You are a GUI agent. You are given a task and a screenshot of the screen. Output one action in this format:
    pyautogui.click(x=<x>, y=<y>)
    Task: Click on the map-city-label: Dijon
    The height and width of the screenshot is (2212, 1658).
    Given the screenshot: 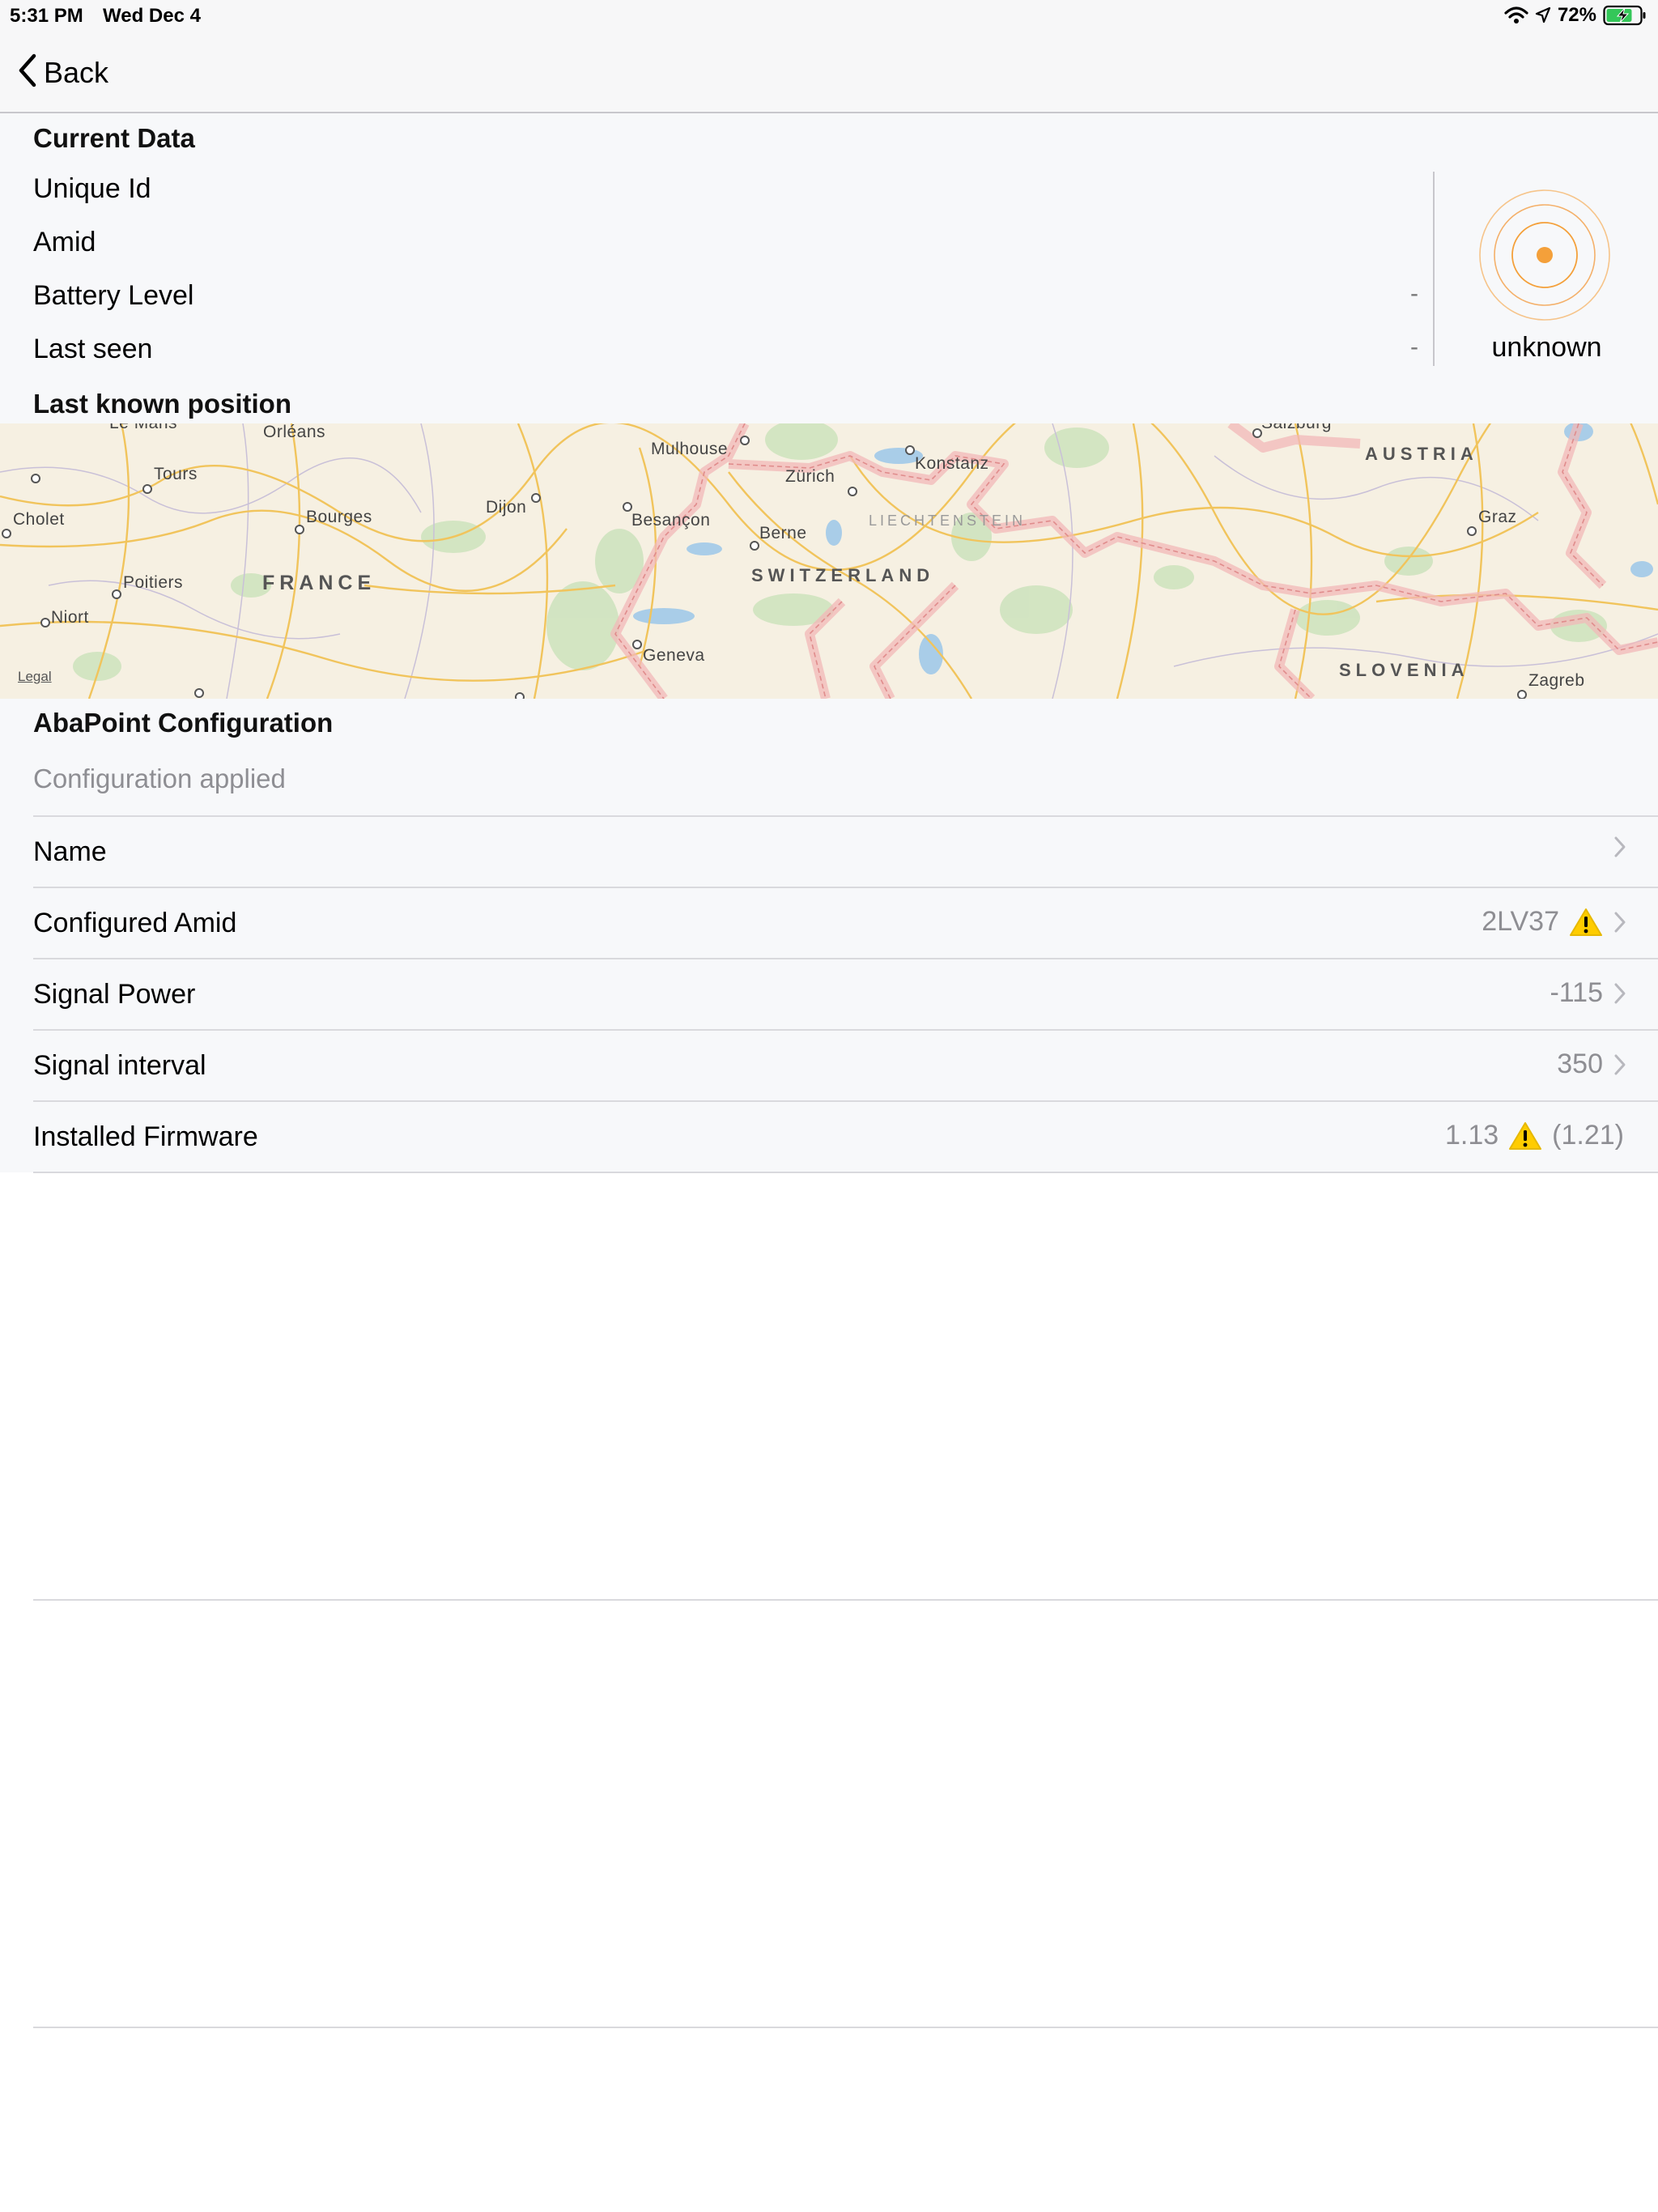 What is the action you would take?
    pyautogui.click(x=506, y=508)
    